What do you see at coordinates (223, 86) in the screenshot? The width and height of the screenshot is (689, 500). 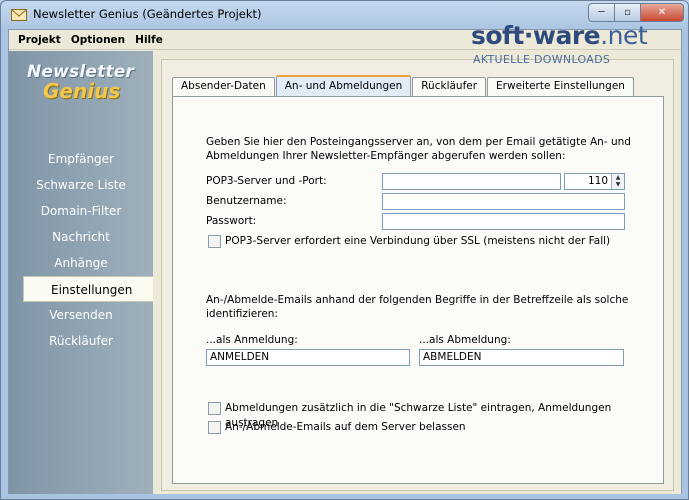 I see `tab-absender-daten: Absender-Daten` at bounding box center [223, 86].